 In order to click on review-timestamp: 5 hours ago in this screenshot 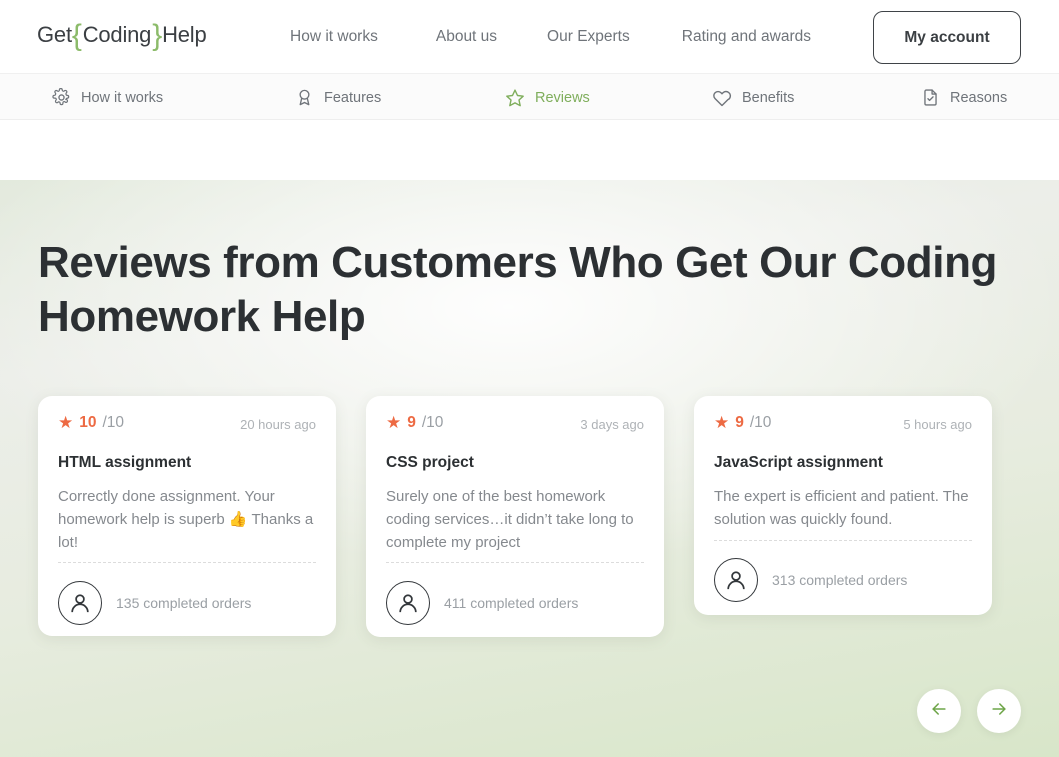, I will do `click(937, 424)`.